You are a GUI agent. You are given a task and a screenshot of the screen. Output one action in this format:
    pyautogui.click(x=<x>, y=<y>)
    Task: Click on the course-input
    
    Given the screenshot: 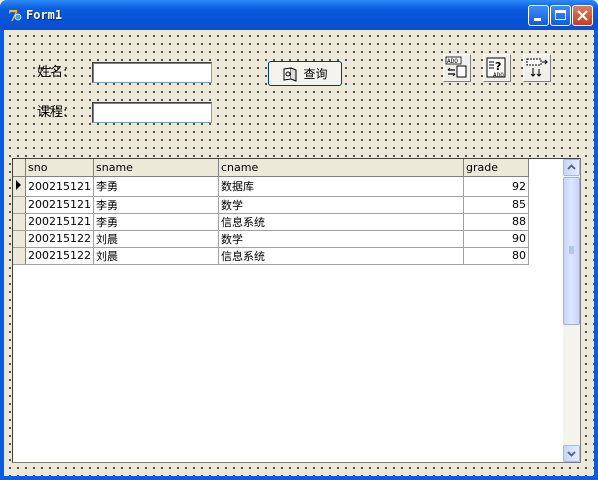 What is the action you would take?
    pyautogui.click(x=152, y=112)
    